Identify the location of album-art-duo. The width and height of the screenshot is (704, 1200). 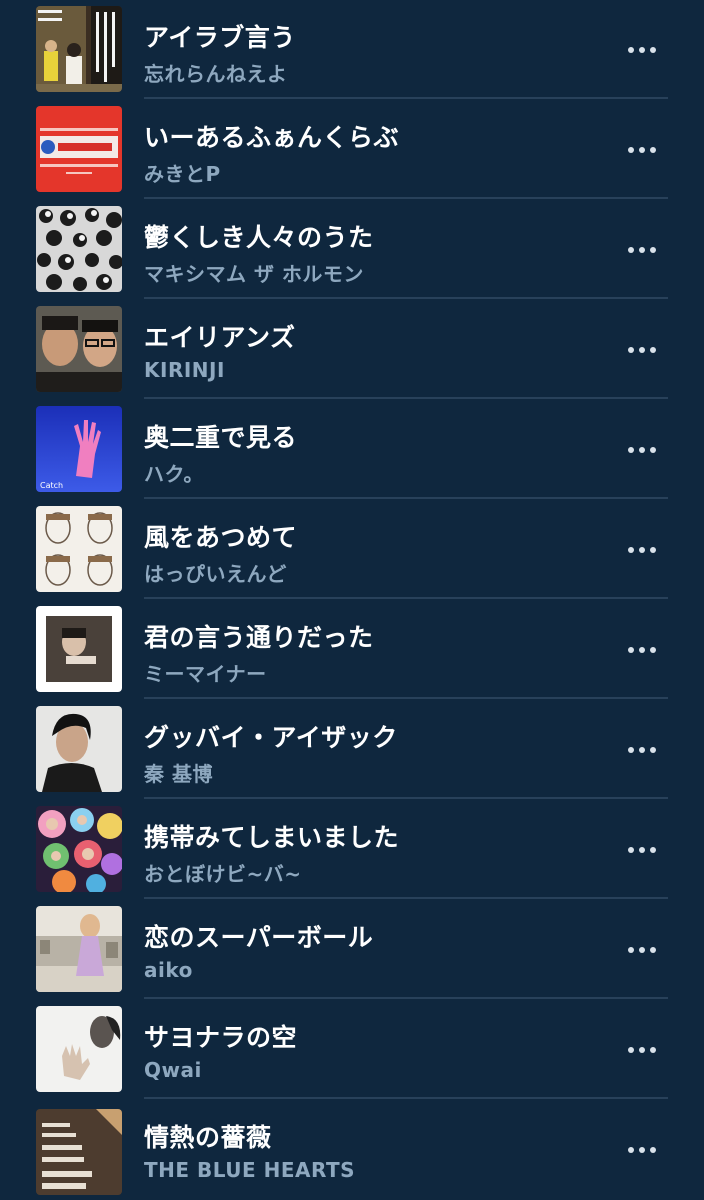
(79, 349).